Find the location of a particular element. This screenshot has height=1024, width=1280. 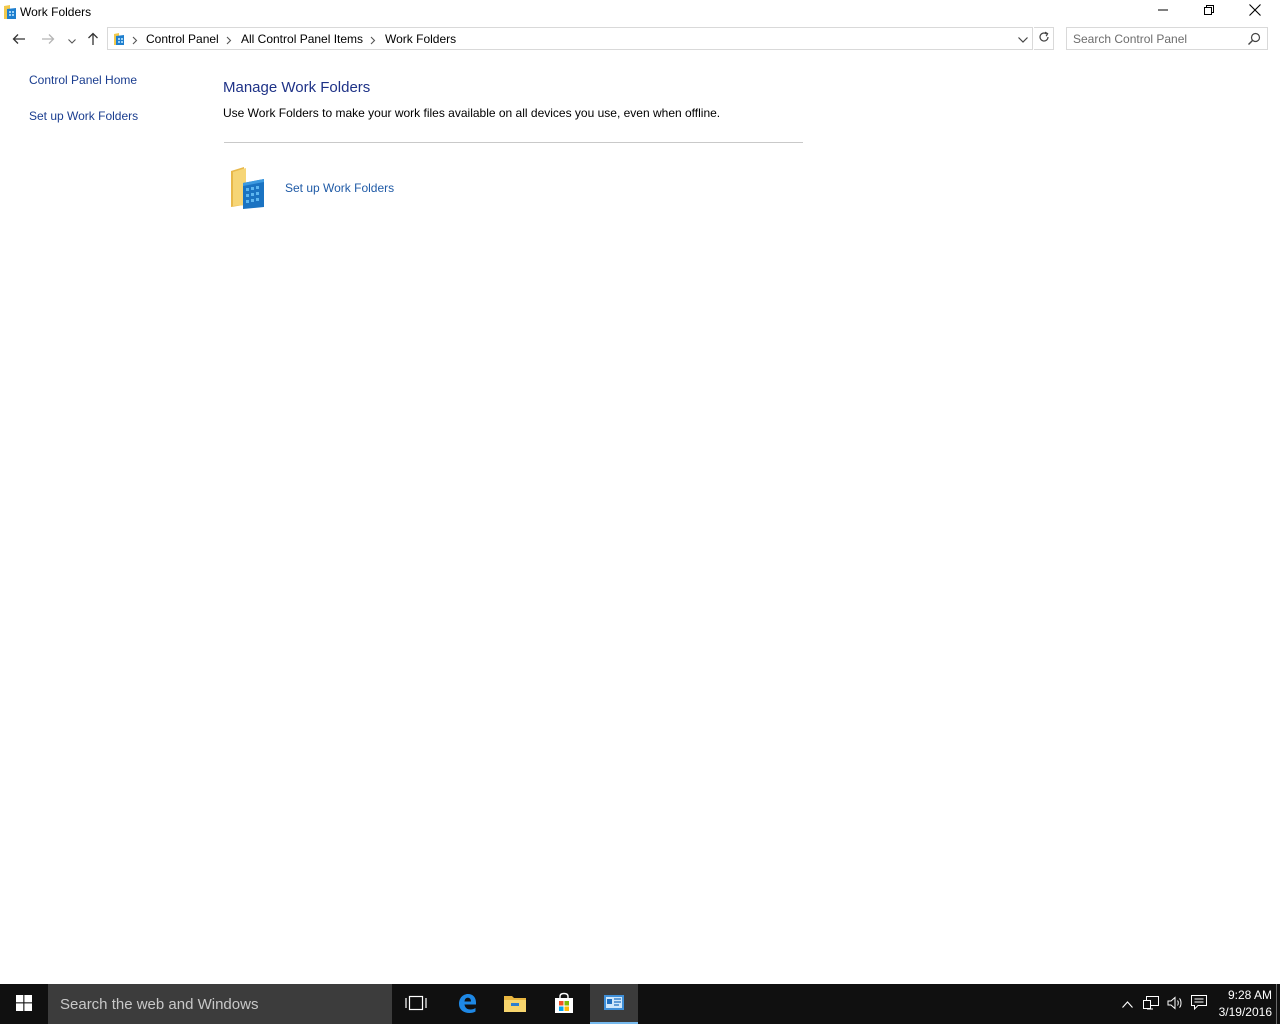

control-panel-taskbar-button is located at coordinates (614, 1004).